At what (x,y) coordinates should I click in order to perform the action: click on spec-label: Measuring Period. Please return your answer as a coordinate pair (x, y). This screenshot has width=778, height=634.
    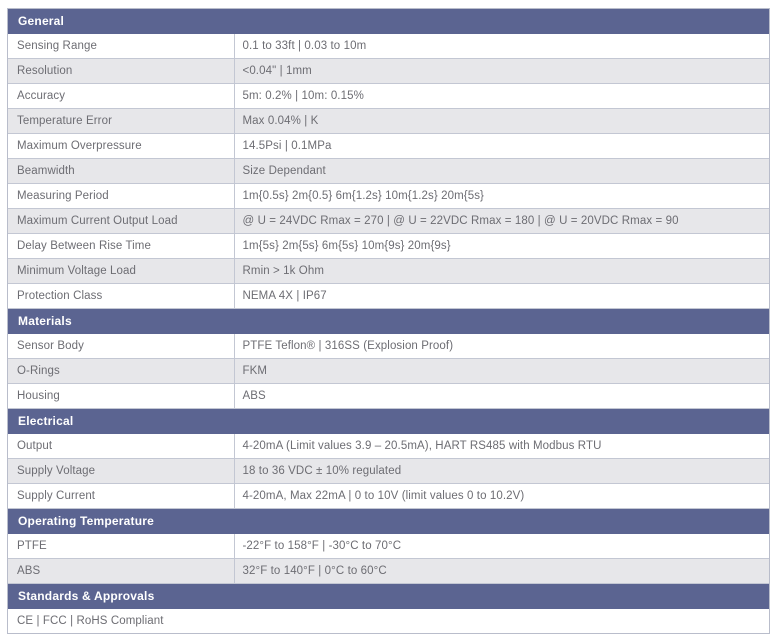
    Looking at the image, I should click on (121, 196).